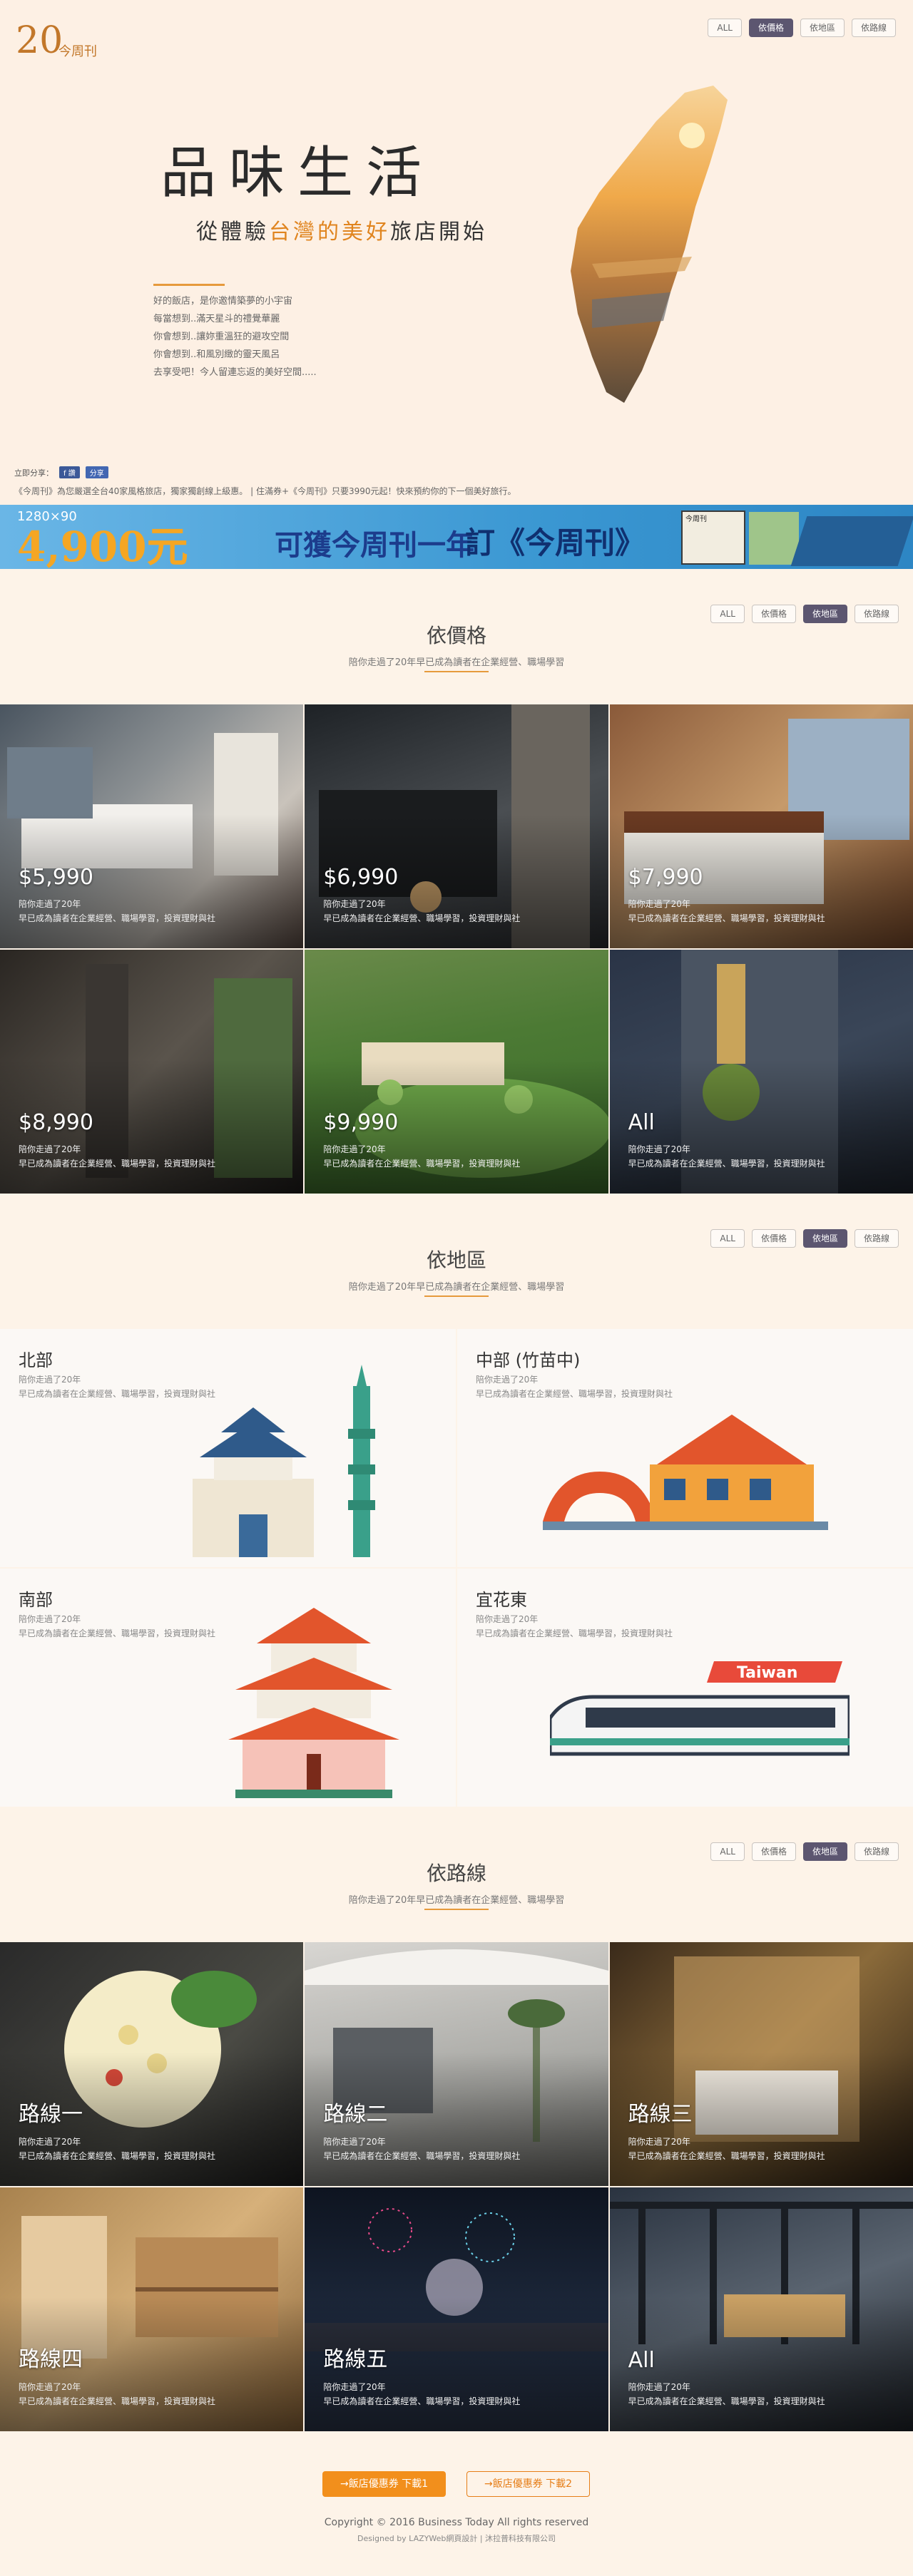  I want to click on card-label: $6,990, so click(361, 877).